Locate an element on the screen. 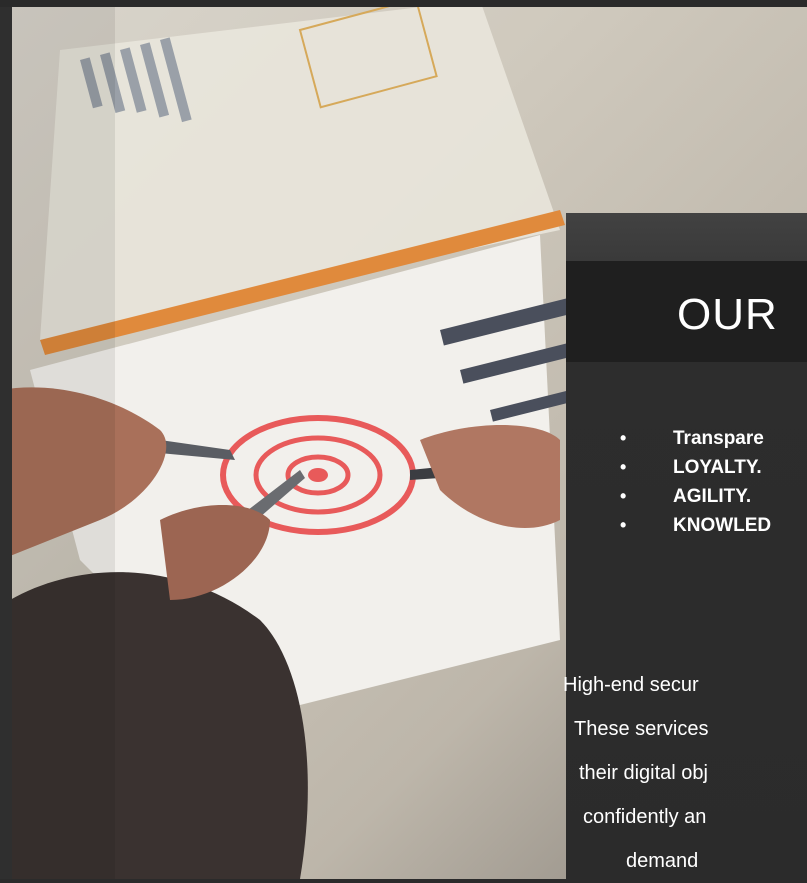 Image resolution: width=807 pixels, height=883 pixels. overlay-band is located at coordinates (63, 443).